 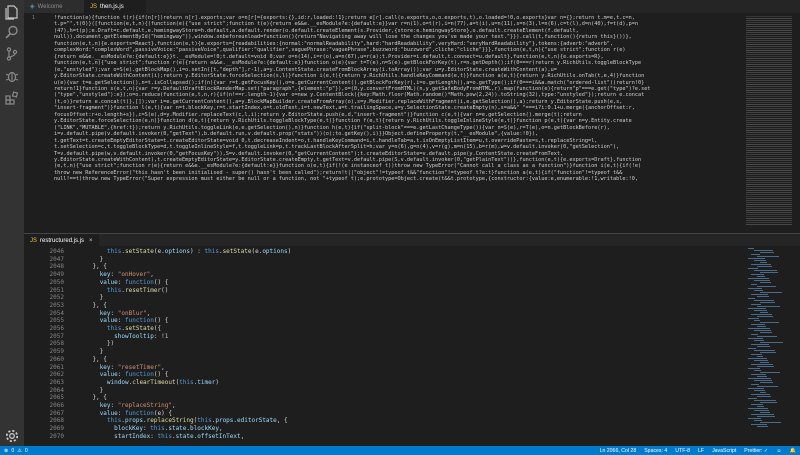 What do you see at coordinates (56, 344) in the screenshot?
I see `line-number: 2058` at bounding box center [56, 344].